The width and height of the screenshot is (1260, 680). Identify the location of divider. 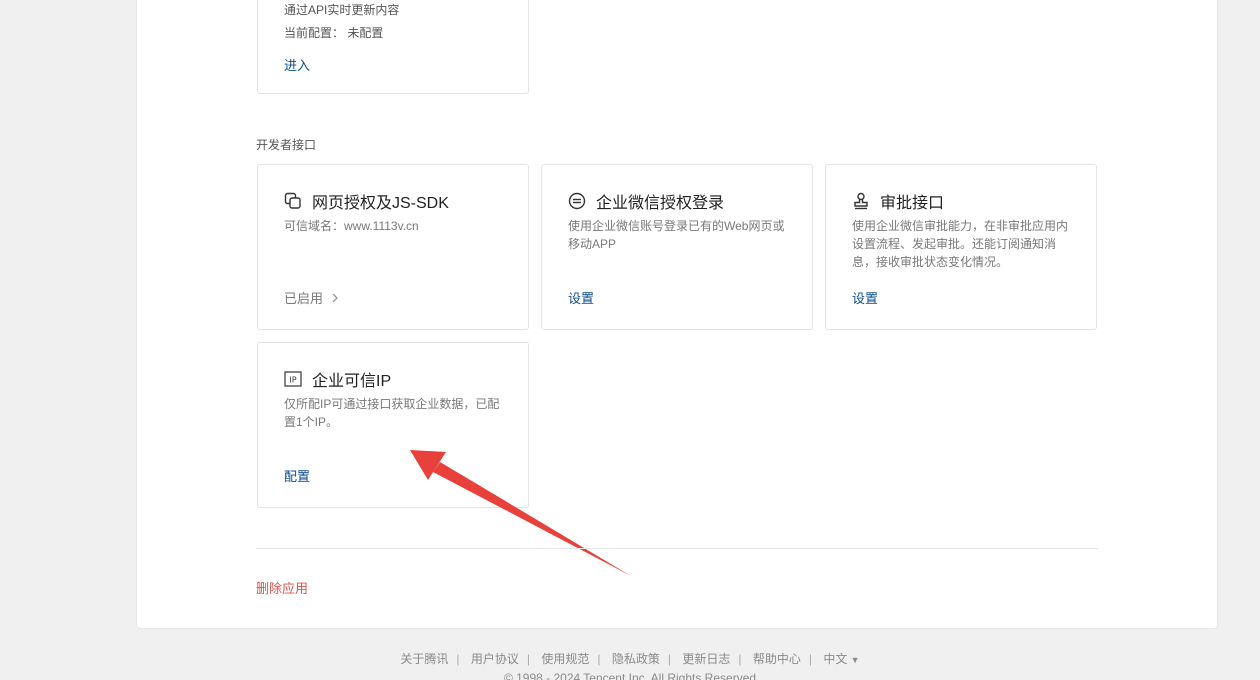
(677, 548).